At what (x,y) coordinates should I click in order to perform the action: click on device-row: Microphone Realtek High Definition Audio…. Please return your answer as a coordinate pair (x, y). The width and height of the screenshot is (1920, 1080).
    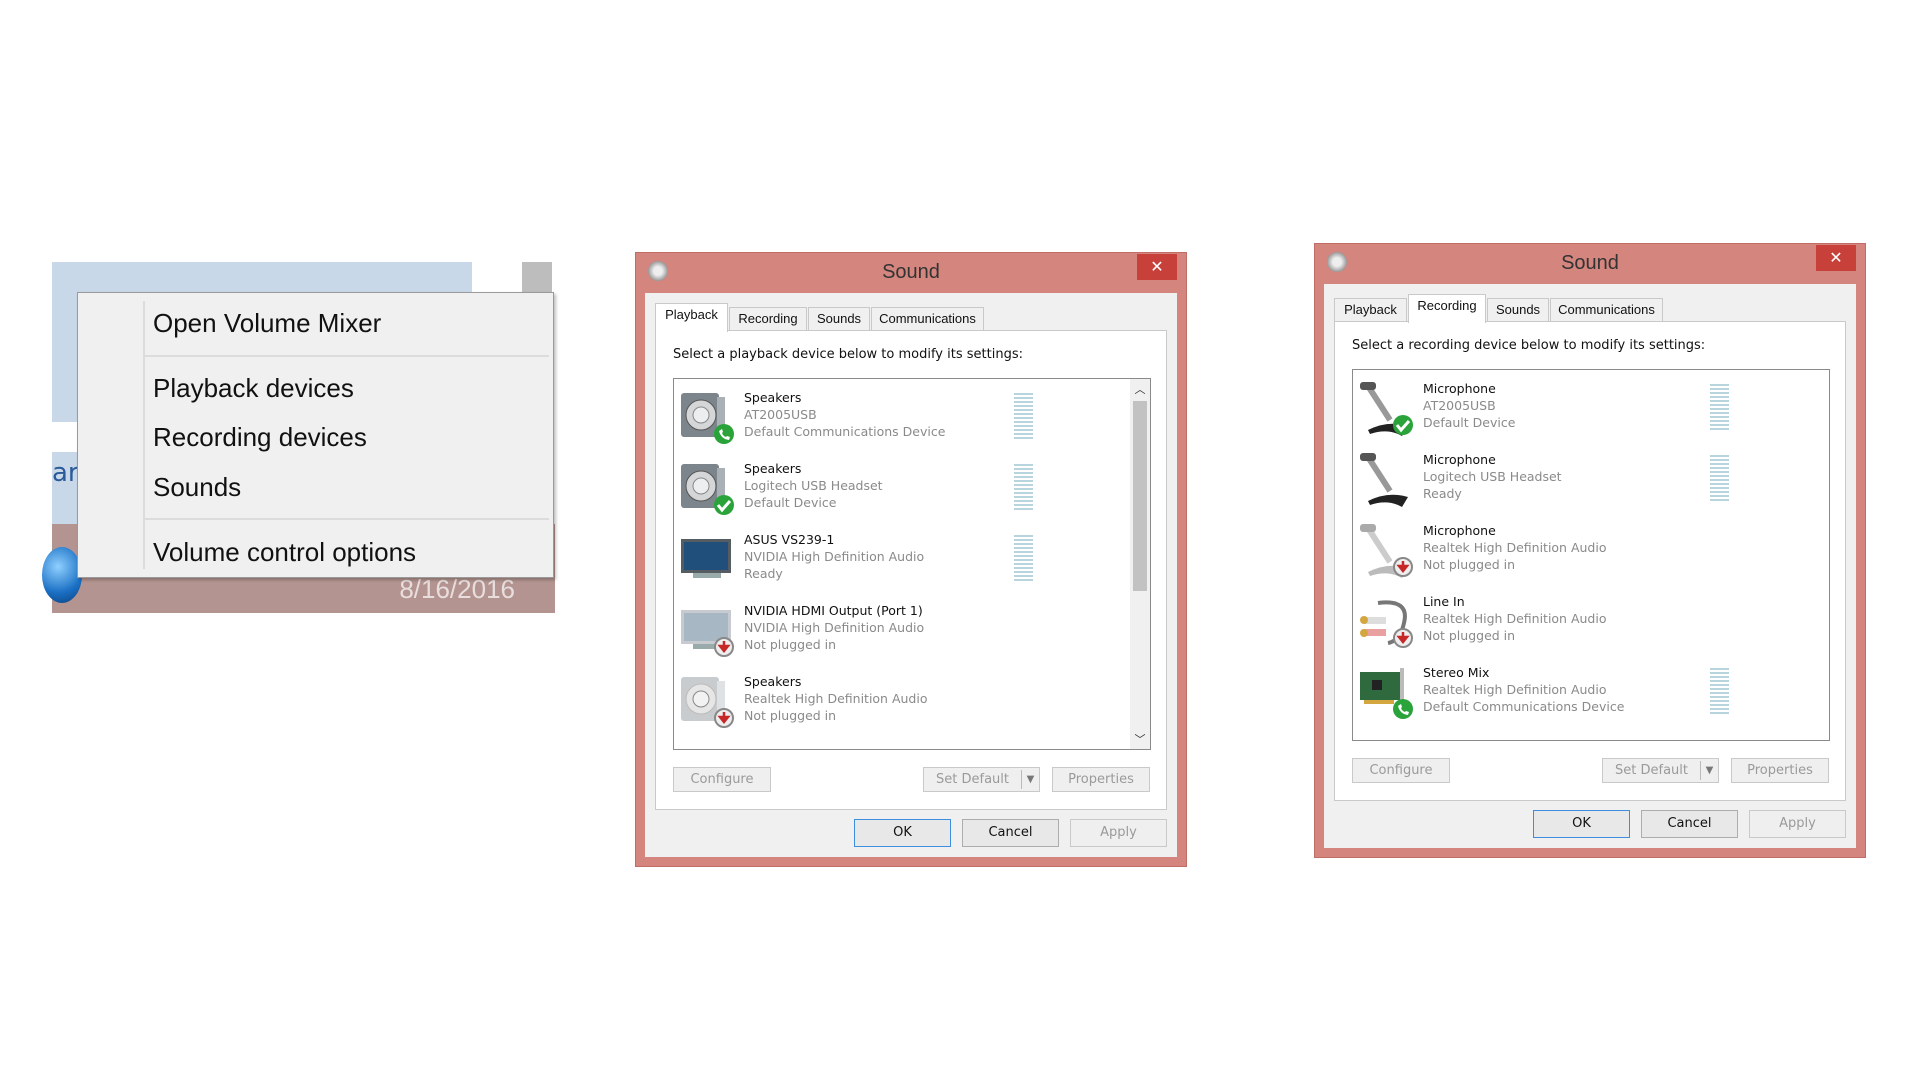
    Looking at the image, I should click on (1573, 553).